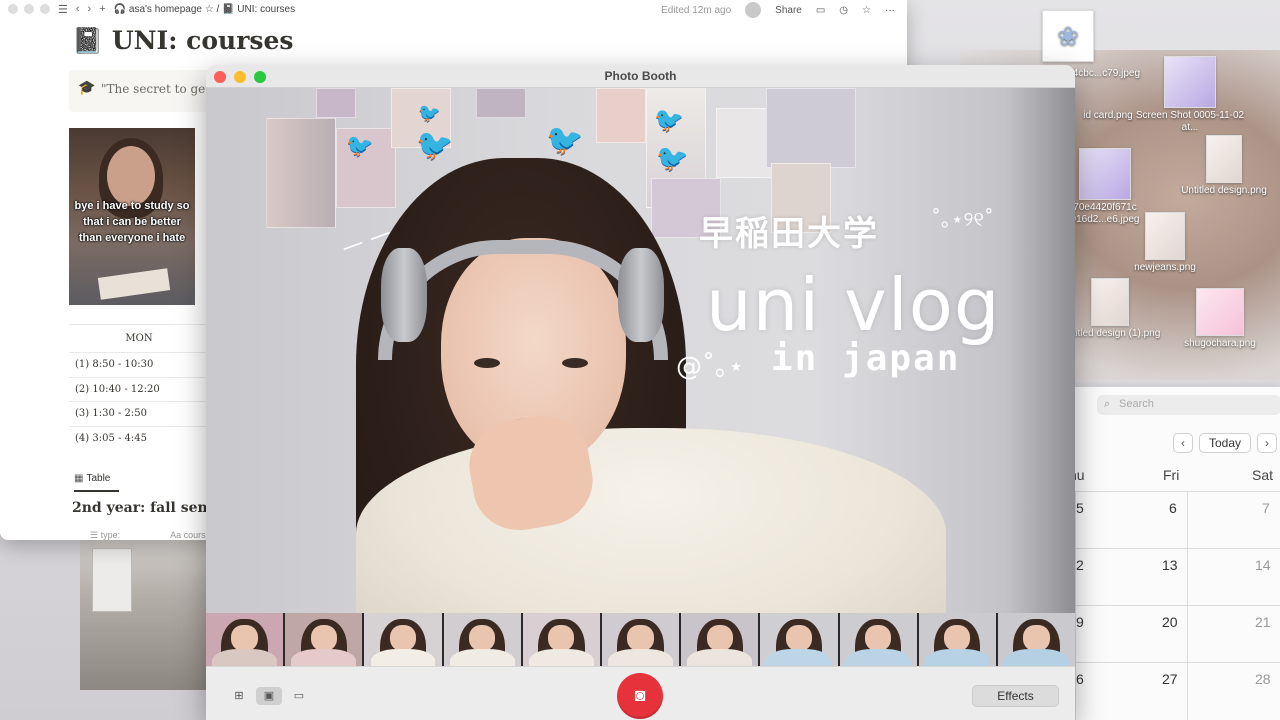 The height and width of the screenshot is (720, 1280). Describe the element at coordinates (139, 338) in the screenshot. I see `day-column-header: MON` at that location.